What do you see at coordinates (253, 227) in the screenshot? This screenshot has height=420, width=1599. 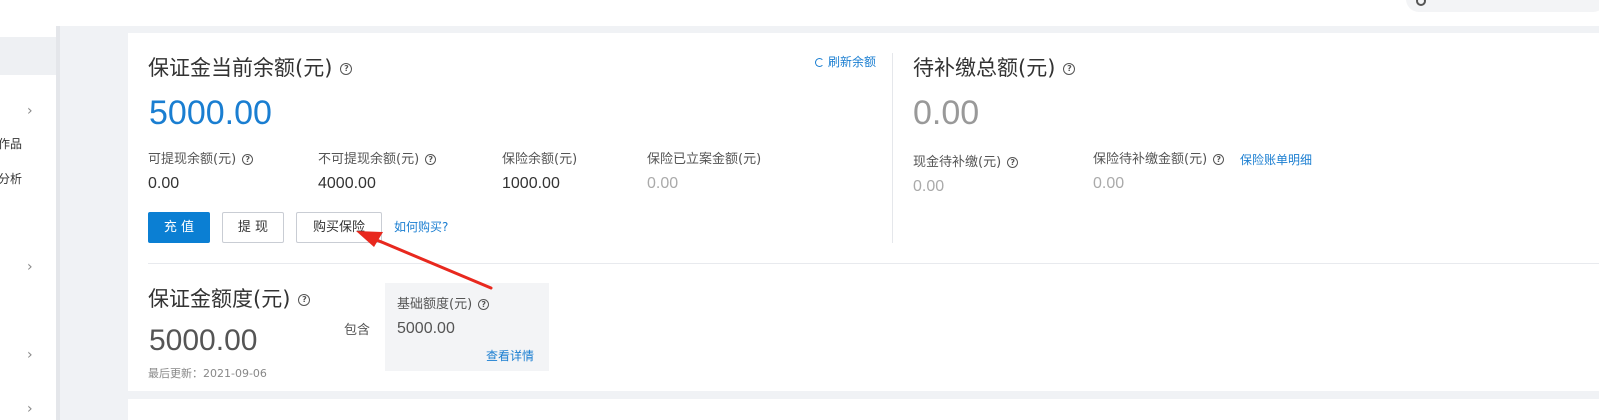 I see `withdraw-button: 提 现` at bounding box center [253, 227].